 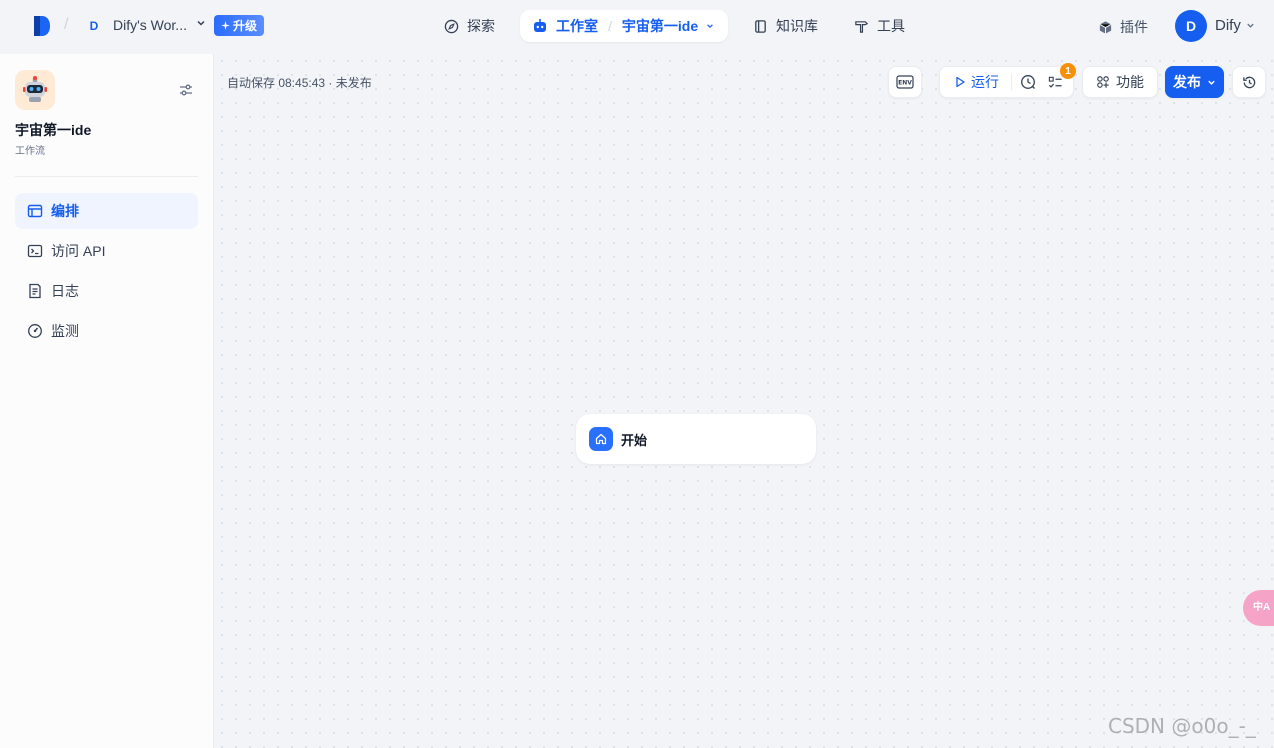 I want to click on run-button: 运行, so click(x=976, y=82).